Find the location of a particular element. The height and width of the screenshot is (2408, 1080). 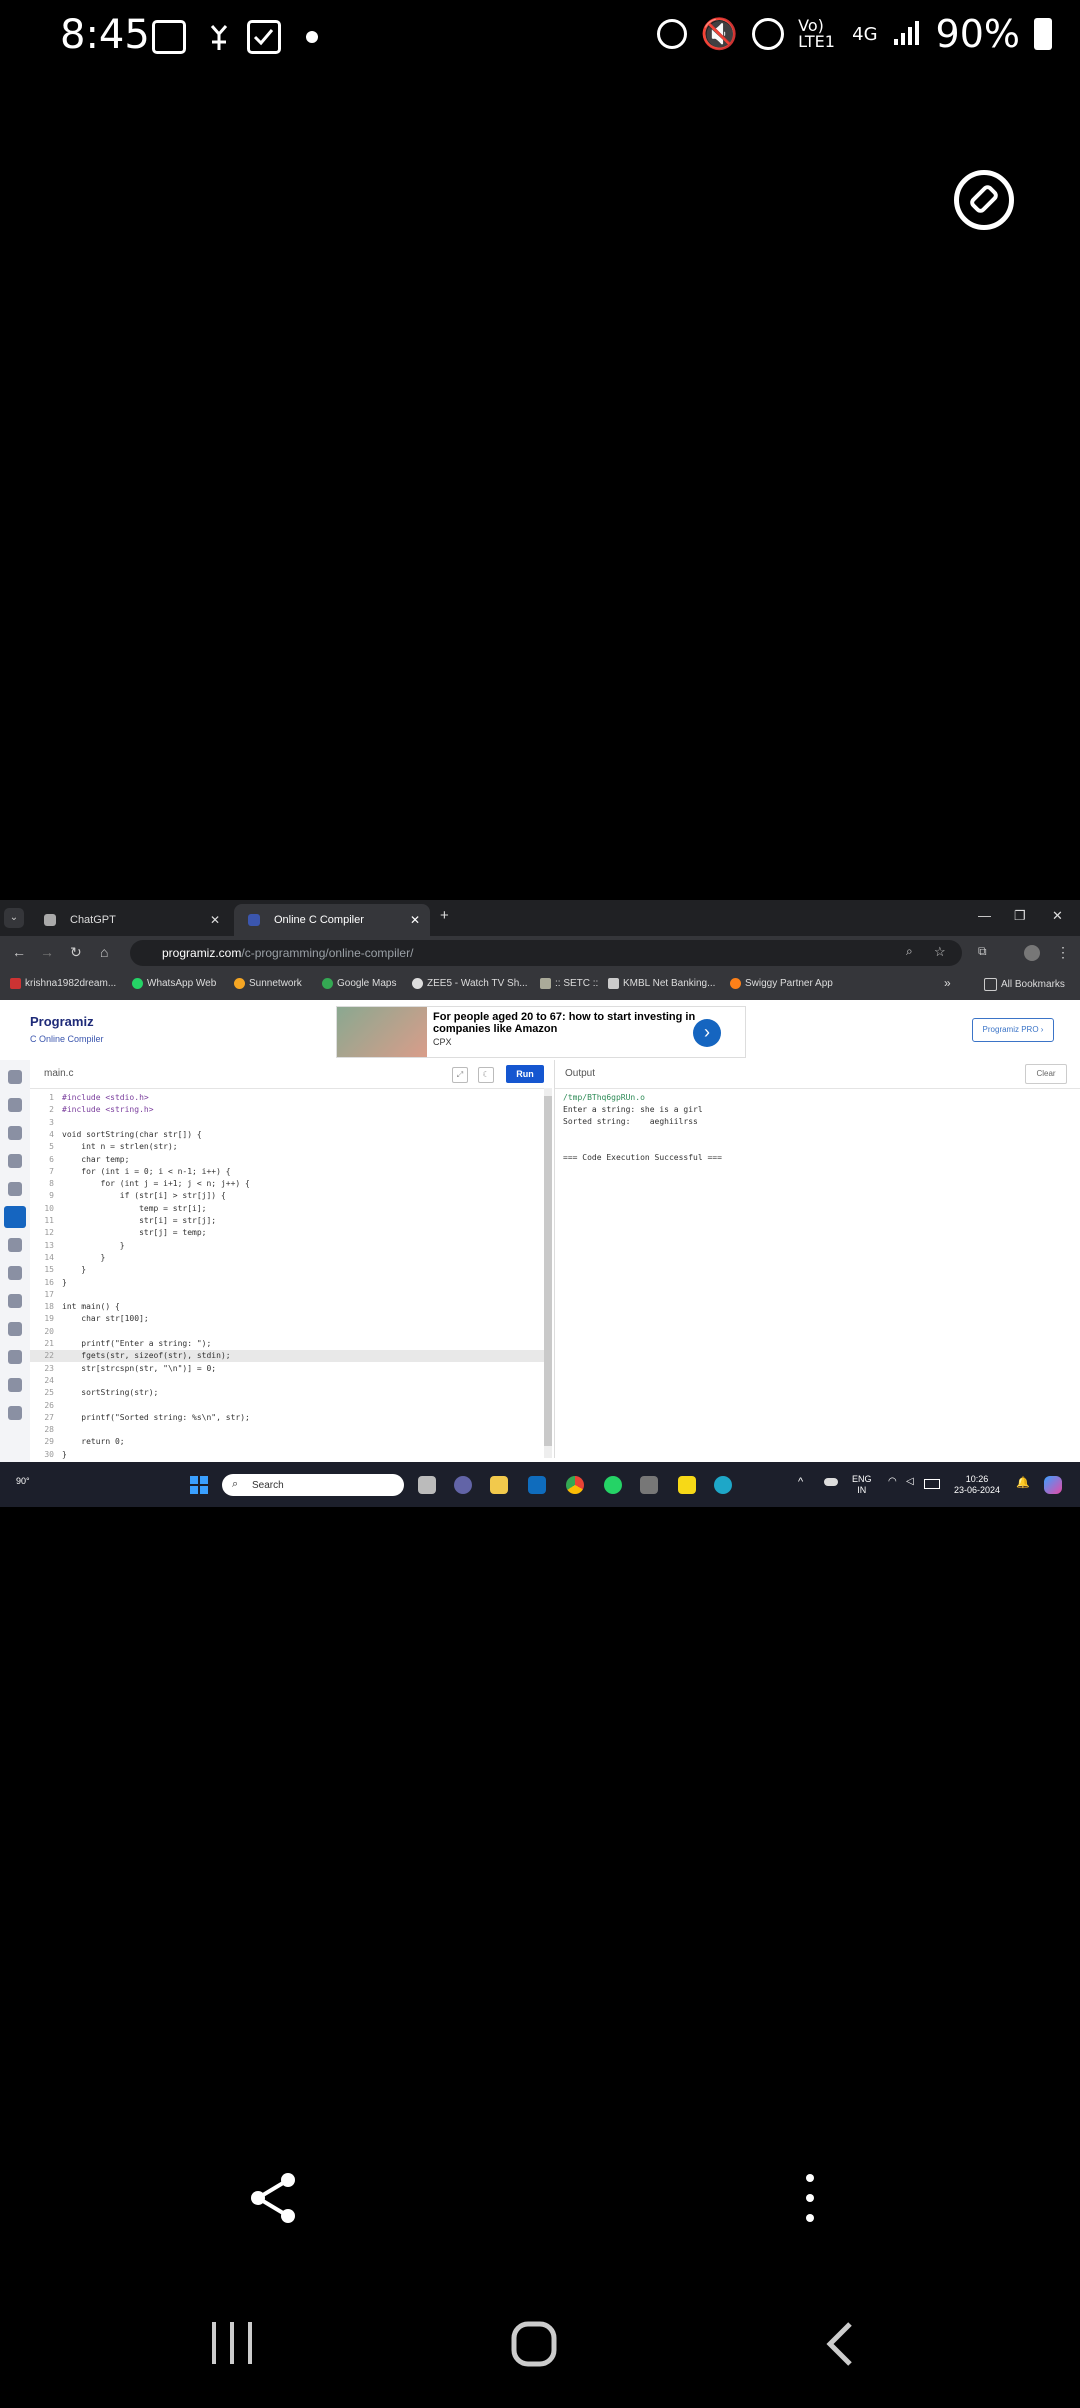

whatsapp-icon is located at coordinates (613, 1485).